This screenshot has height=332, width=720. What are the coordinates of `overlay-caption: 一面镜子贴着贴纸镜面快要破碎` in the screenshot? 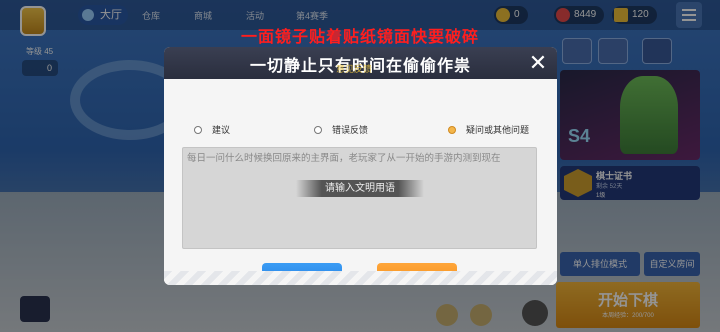 It's located at (359, 37).